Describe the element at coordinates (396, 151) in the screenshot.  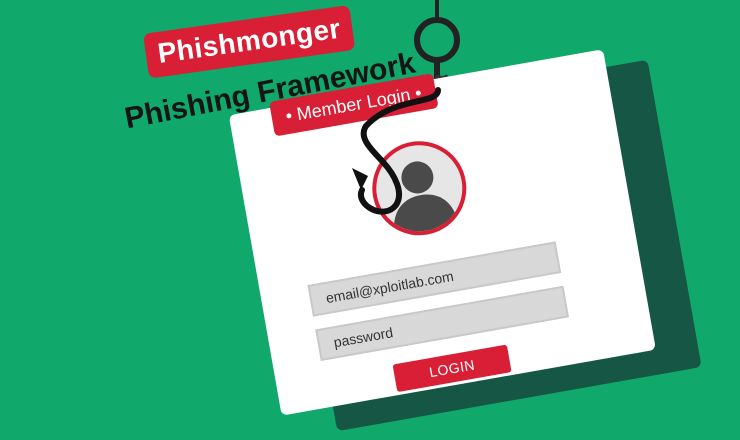
I see `fish-hook-icon` at that location.